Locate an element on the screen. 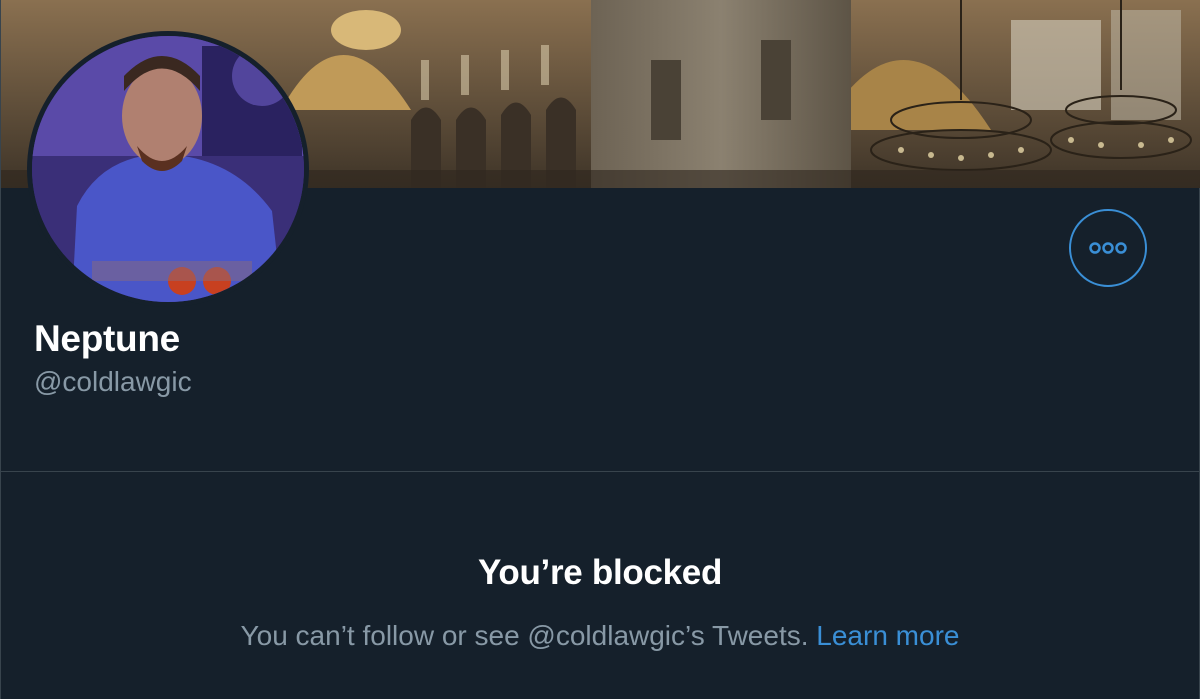 The image size is (1200, 699). profile-handle: @coldlawgic is located at coordinates (113, 381).